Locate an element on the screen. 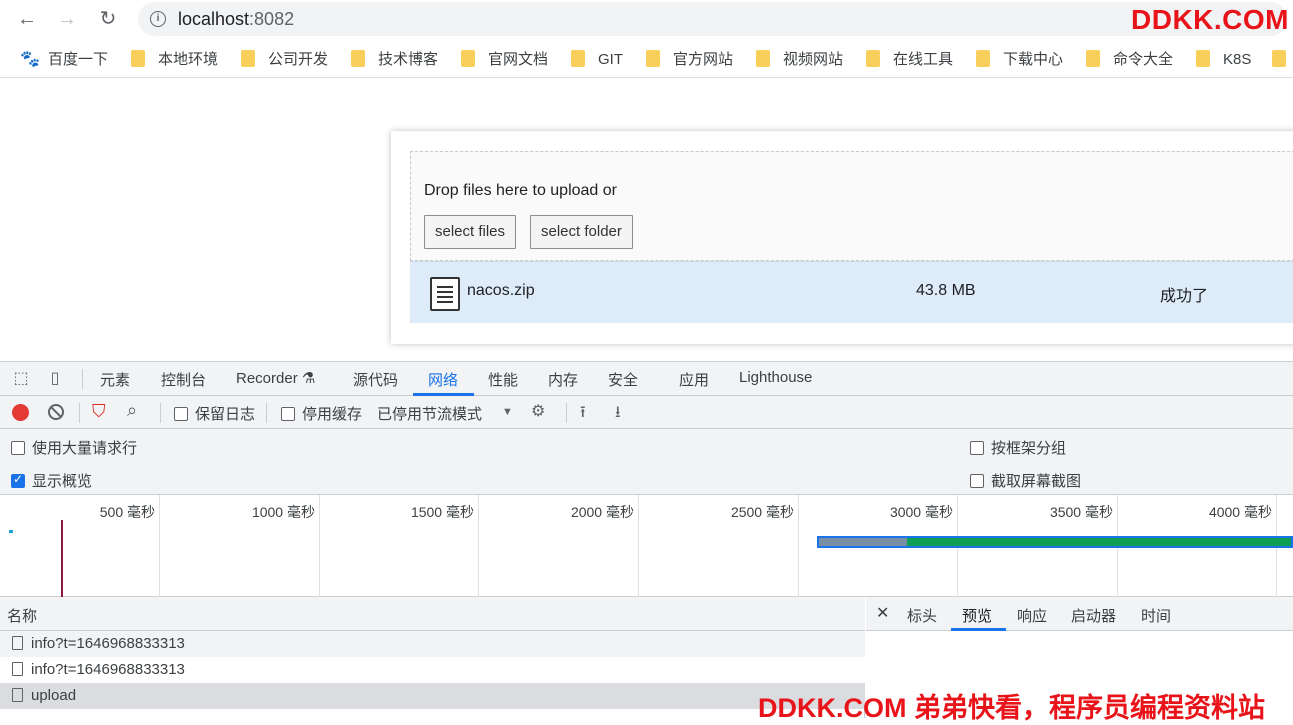 The height and width of the screenshot is (725, 1293). timeline-tick-label: 3500 毫秒 is located at coordinates (1081, 512).